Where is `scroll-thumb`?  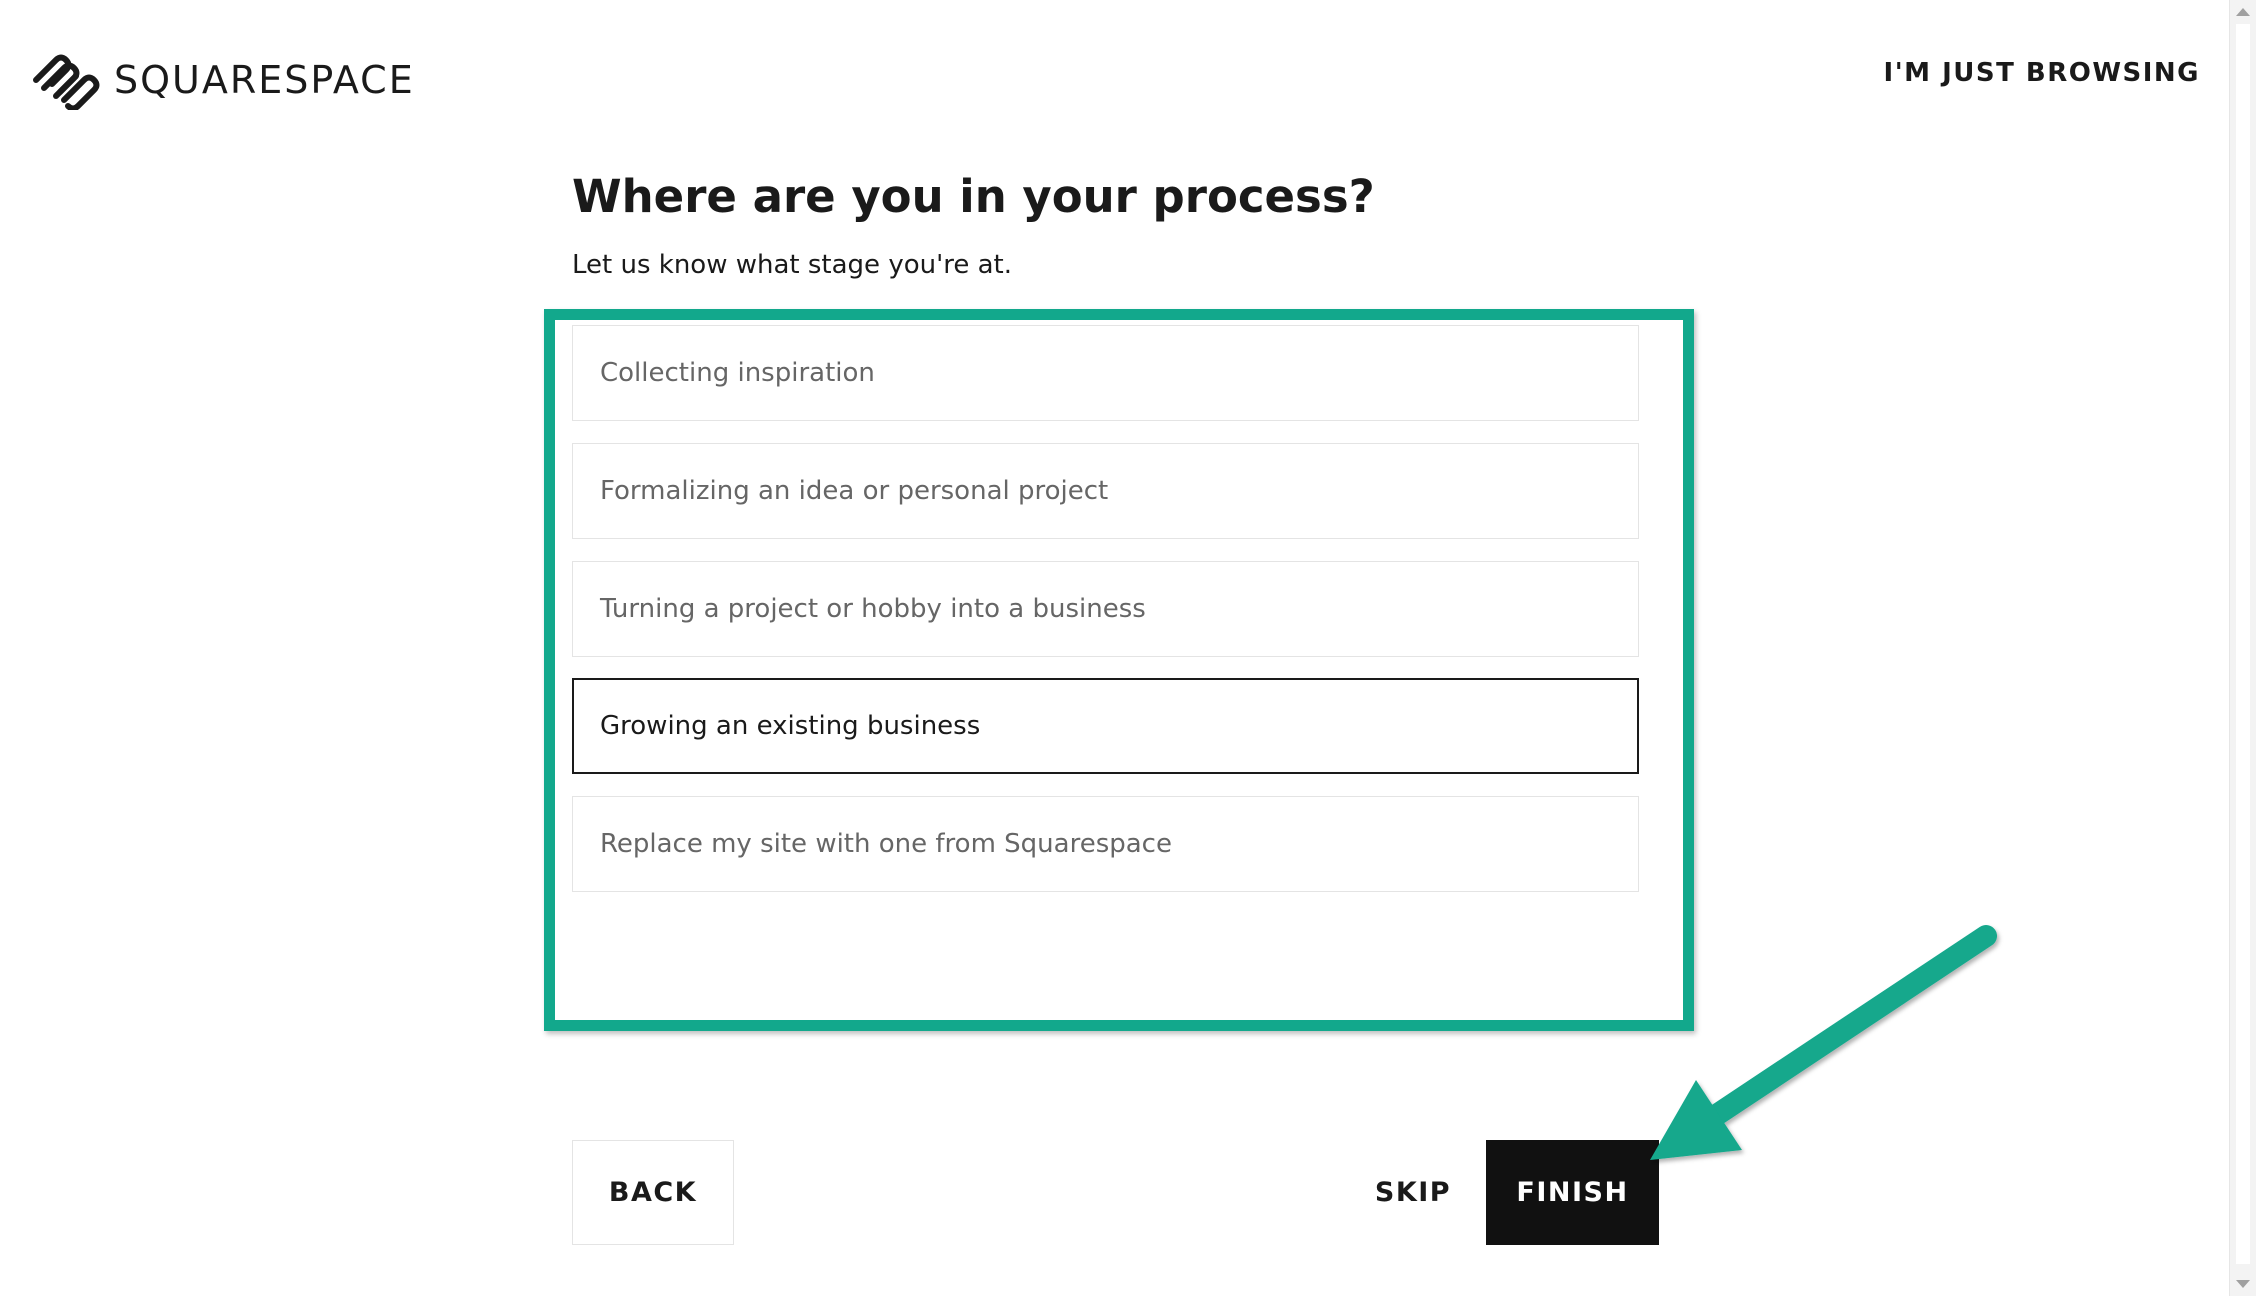 scroll-thumb is located at coordinates (2243, 644).